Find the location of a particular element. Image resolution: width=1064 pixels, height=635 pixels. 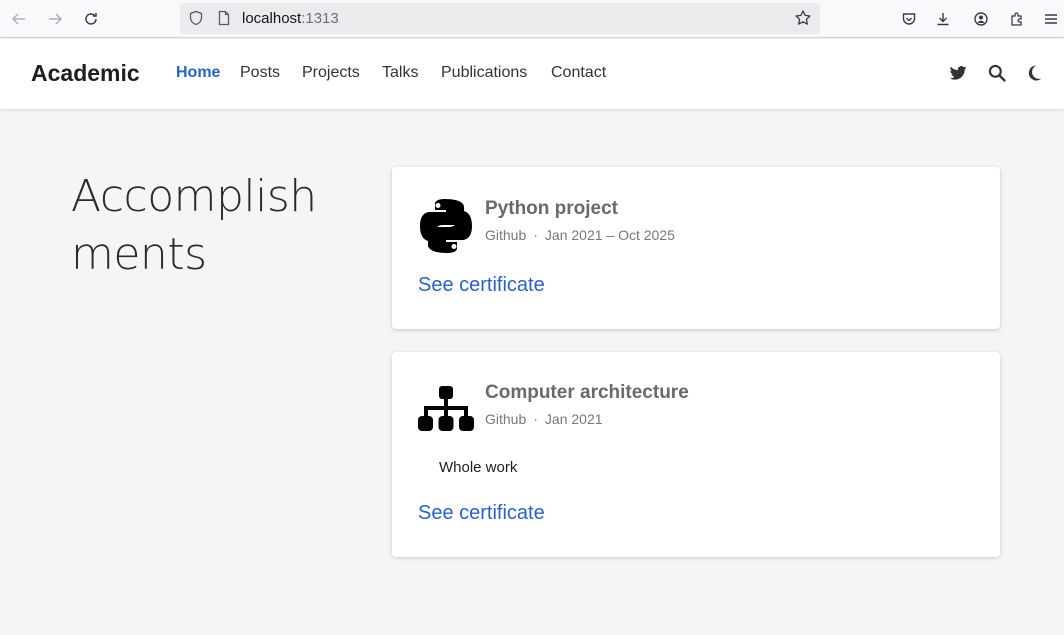

url-port: :1313 is located at coordinates (320, 18).